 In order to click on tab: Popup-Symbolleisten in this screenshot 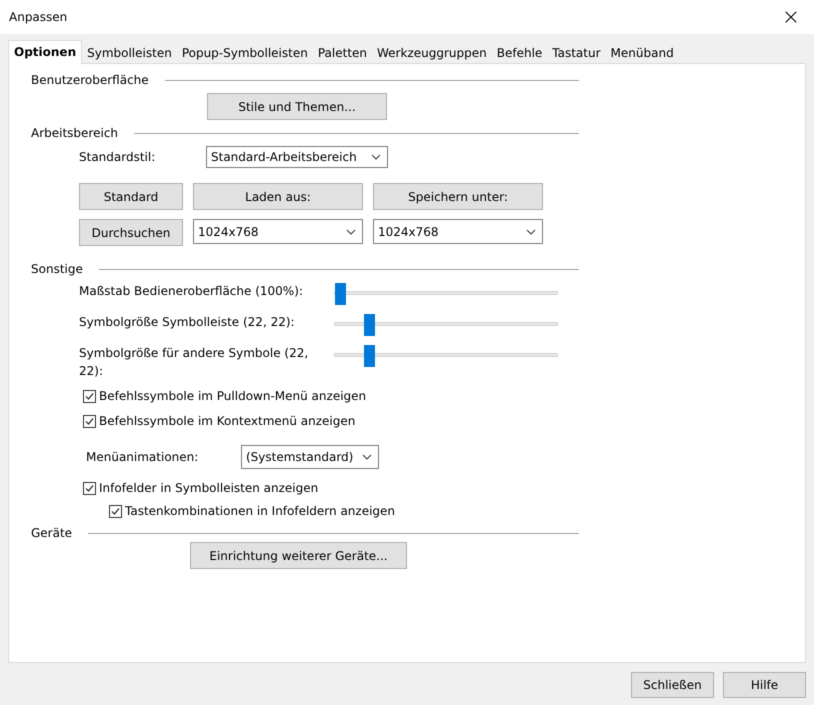, I will do `click(244, 52)`.